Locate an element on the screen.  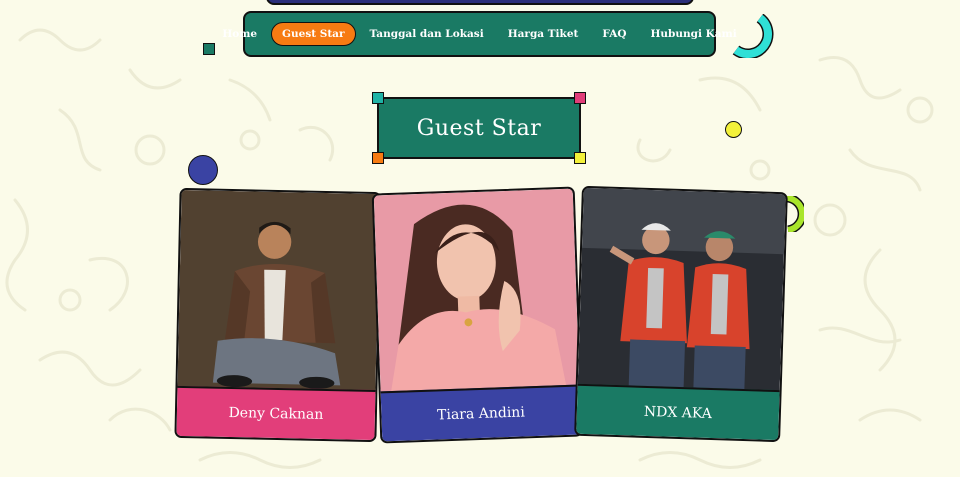
guest-name-deny-caknan: Deny Caknan is located at coordinates (276, 413).